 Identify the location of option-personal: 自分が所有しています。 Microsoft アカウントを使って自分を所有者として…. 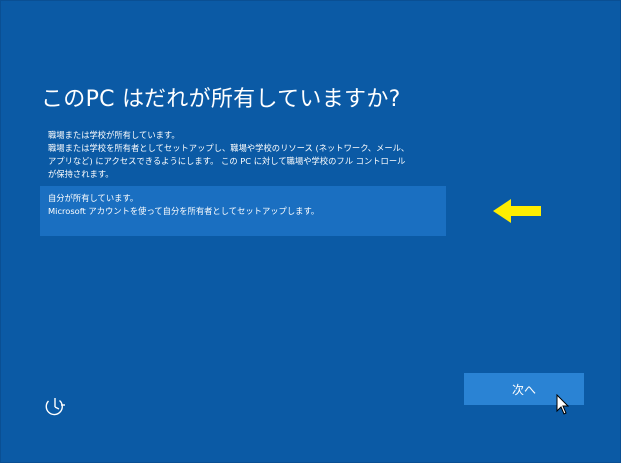
(243, 211).